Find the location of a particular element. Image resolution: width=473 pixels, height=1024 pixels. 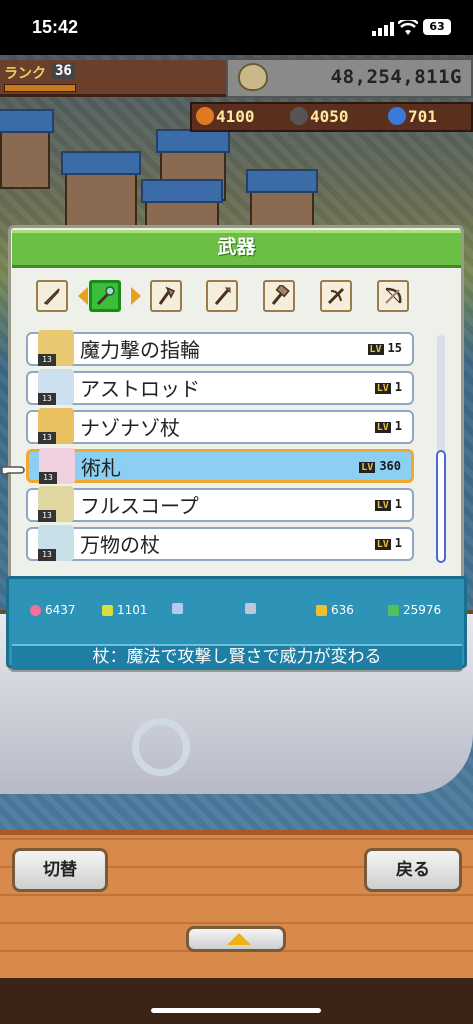

item-name: アストロッド is located at coordinates (140, 389).